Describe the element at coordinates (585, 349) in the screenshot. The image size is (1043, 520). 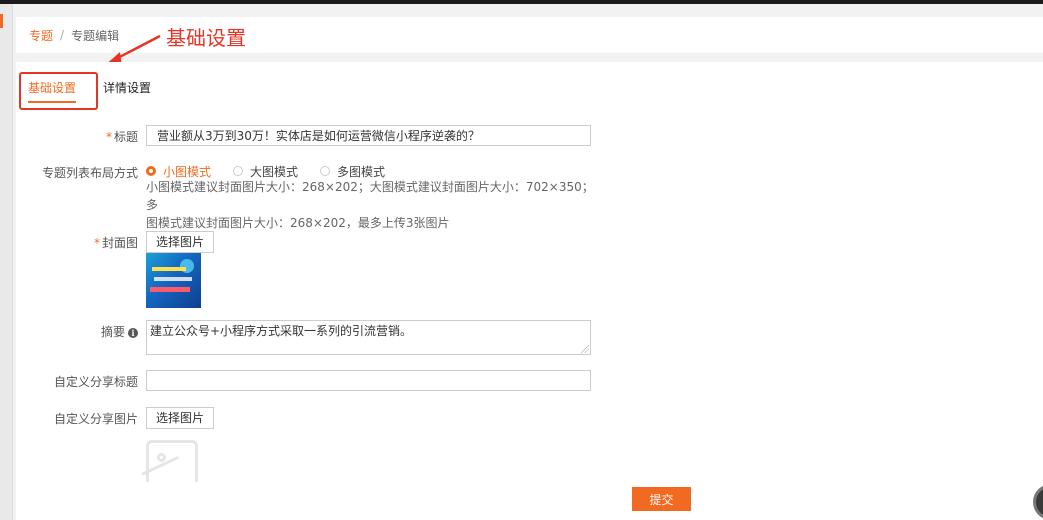
I see `resize-grip-icon` at that location.